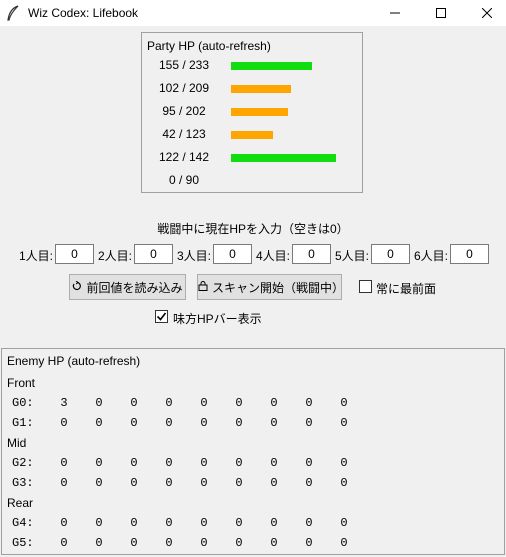 The height and width of the screenshot is (557, 506). What do you see at coordinates (83, 13) in the screenshot?
I see `window-title: Wiz Codex: Lifebook` at bounding box center [83, 13].